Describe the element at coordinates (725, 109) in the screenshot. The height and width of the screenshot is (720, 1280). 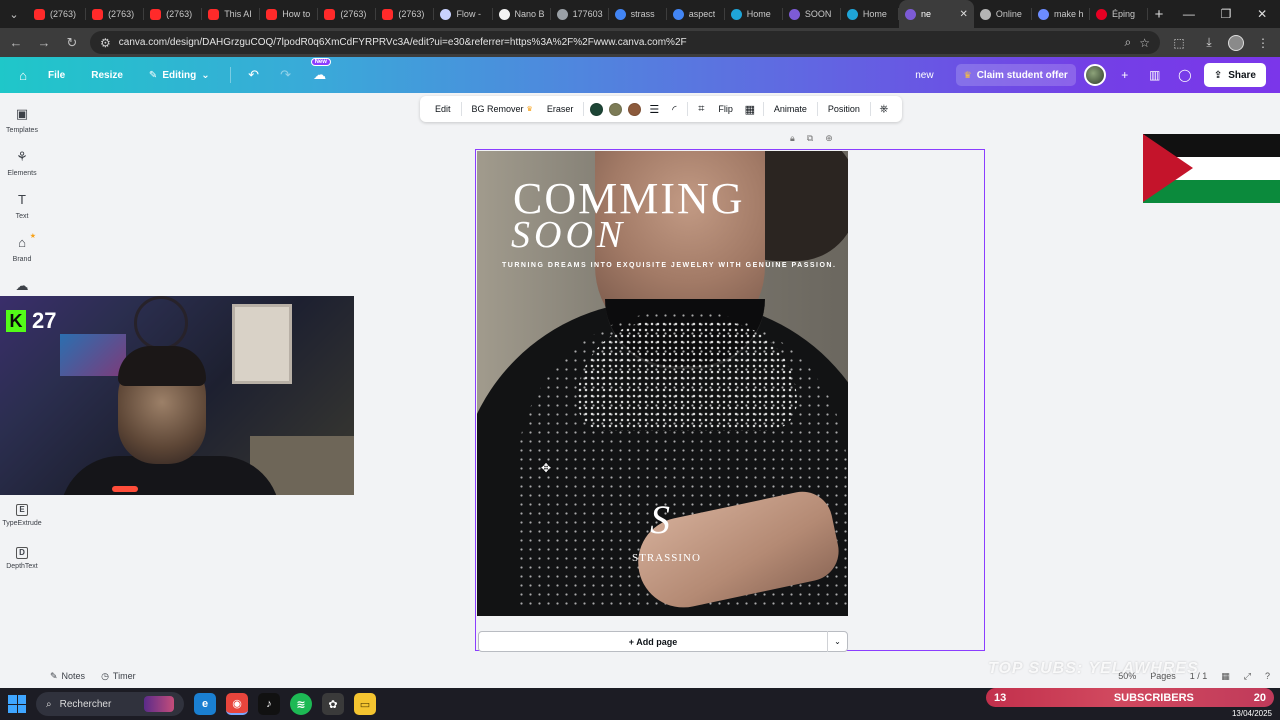
I see `flip-button: Flip` at that location.